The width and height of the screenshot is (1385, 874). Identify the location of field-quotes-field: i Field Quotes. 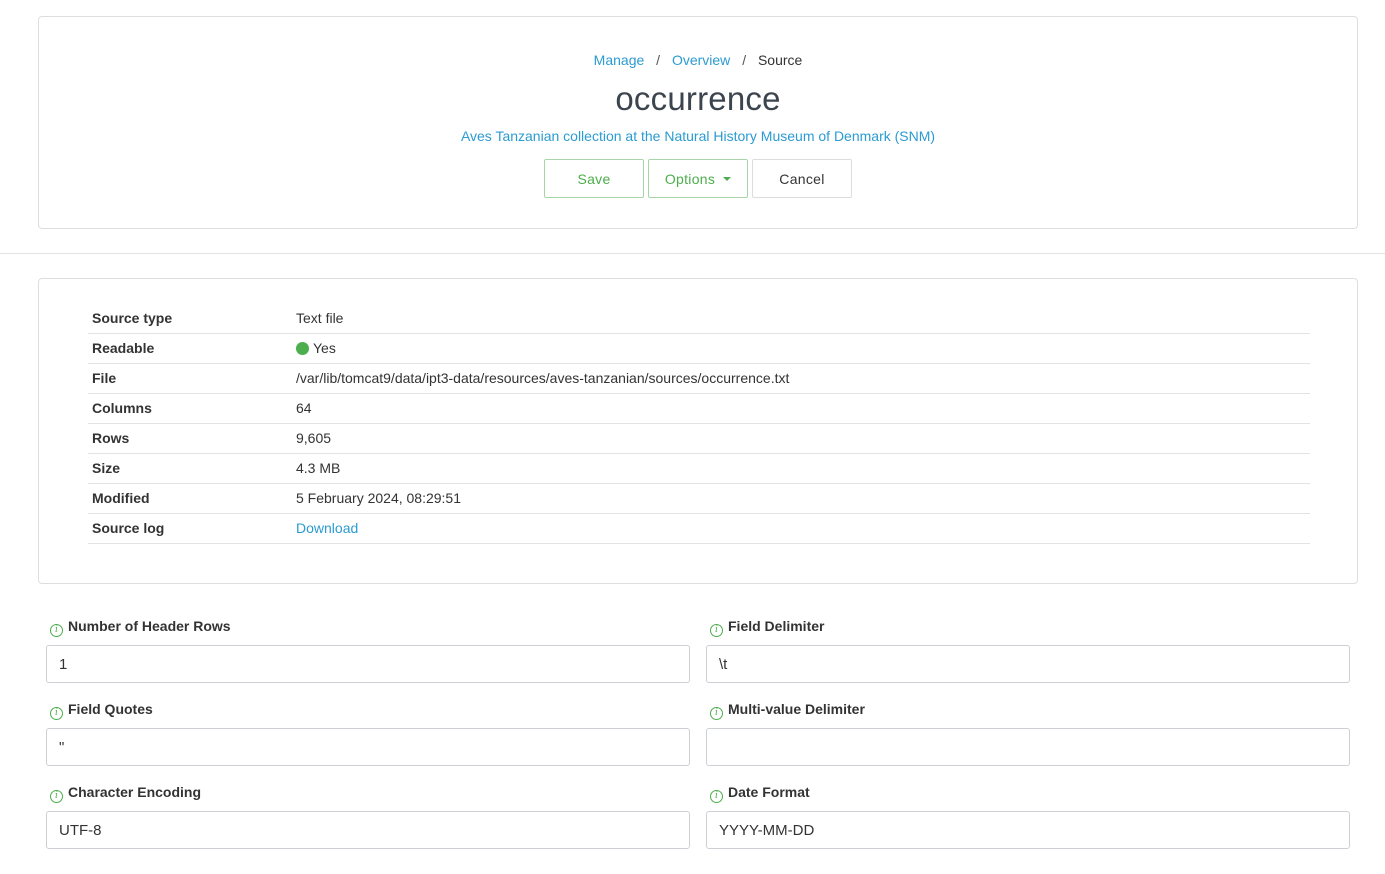
(368, 732).